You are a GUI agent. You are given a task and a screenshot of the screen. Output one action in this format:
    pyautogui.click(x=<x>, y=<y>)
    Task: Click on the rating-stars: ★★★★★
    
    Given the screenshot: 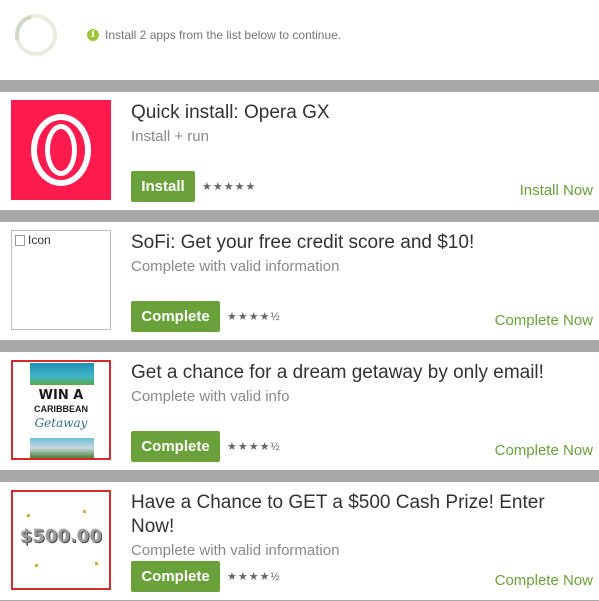 What is the action you would take?
    pyautogui.click(x=229, y=187)
    